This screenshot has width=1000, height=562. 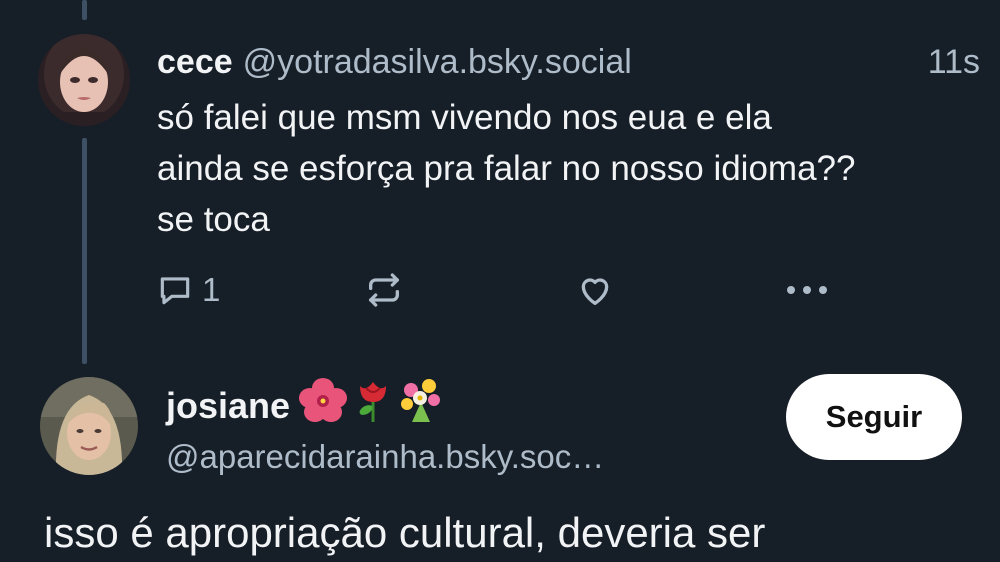 I want to click on author-name-row: josiane, so click(x=305, y=405).